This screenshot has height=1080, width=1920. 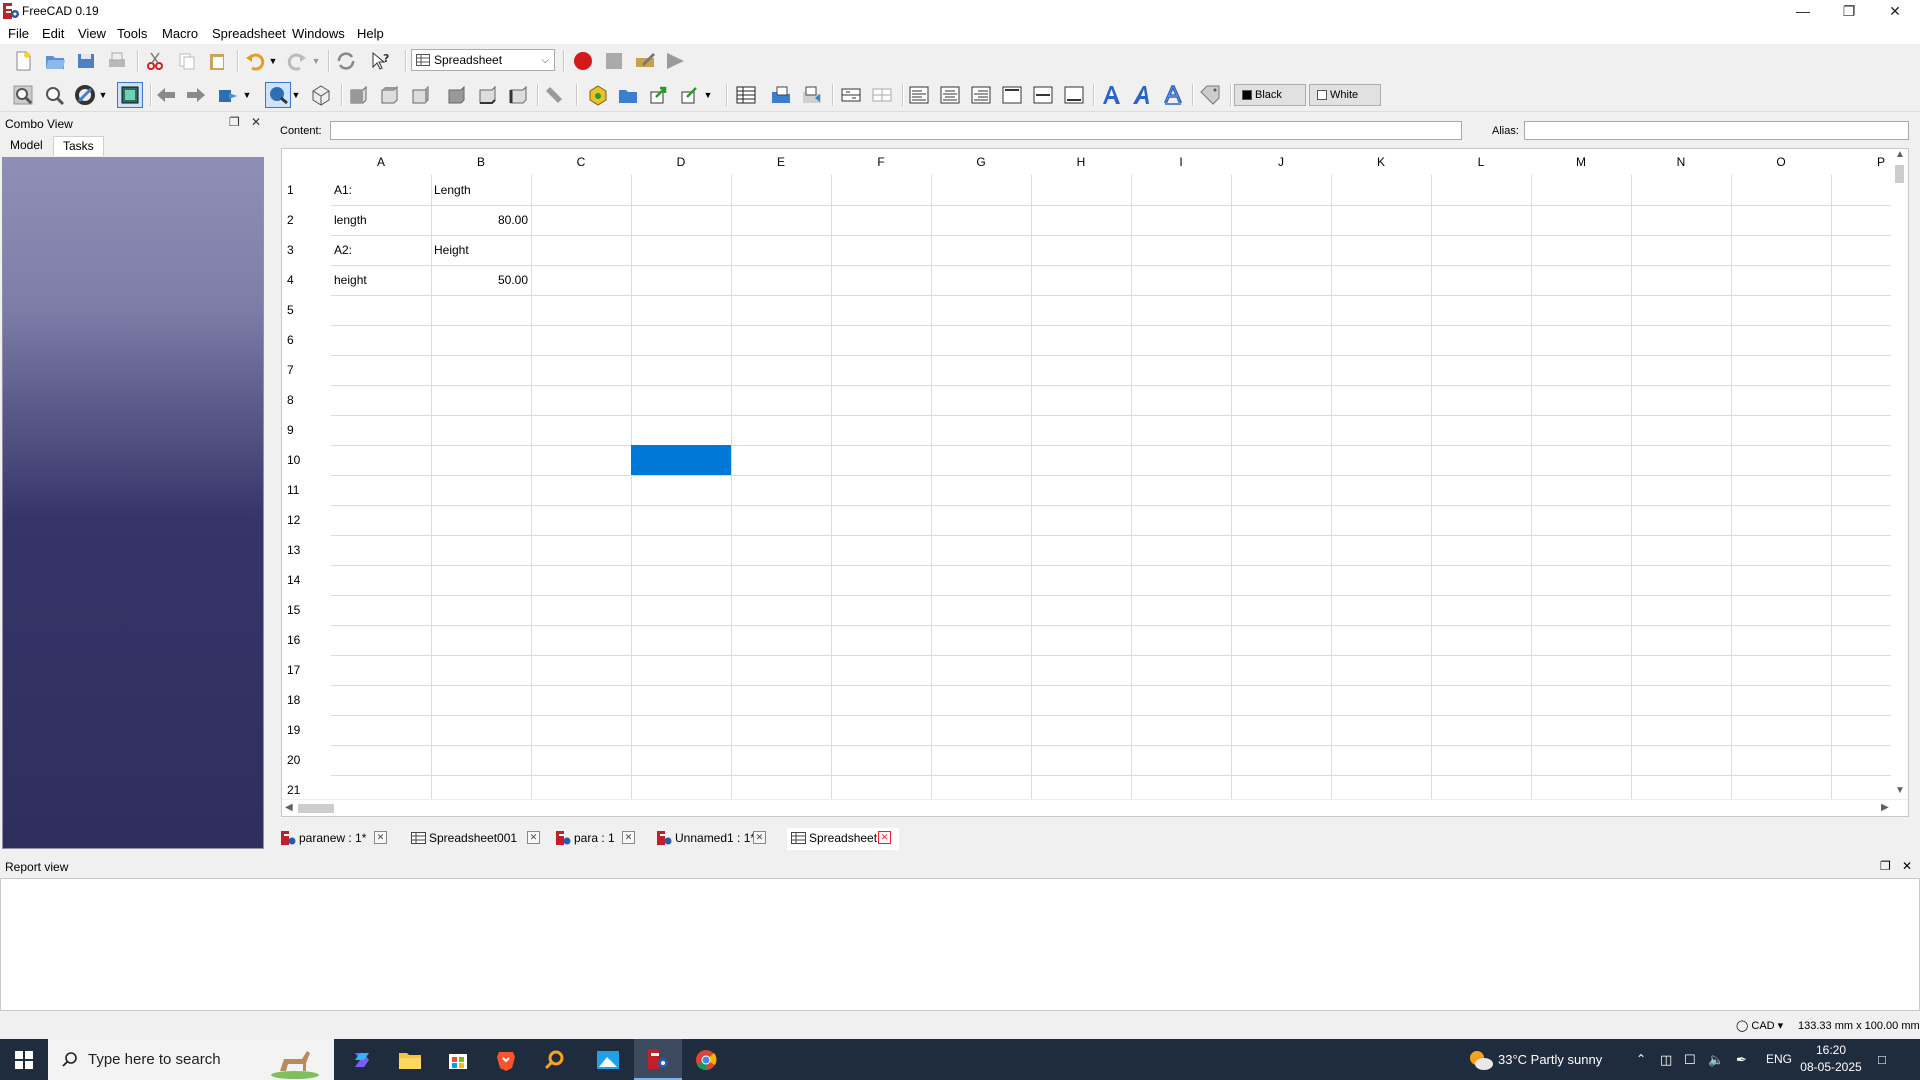 What do you see at coordinates (54, 95) in the screenshot?
I see `fit-selection-button` at bounding box center [54, 95].